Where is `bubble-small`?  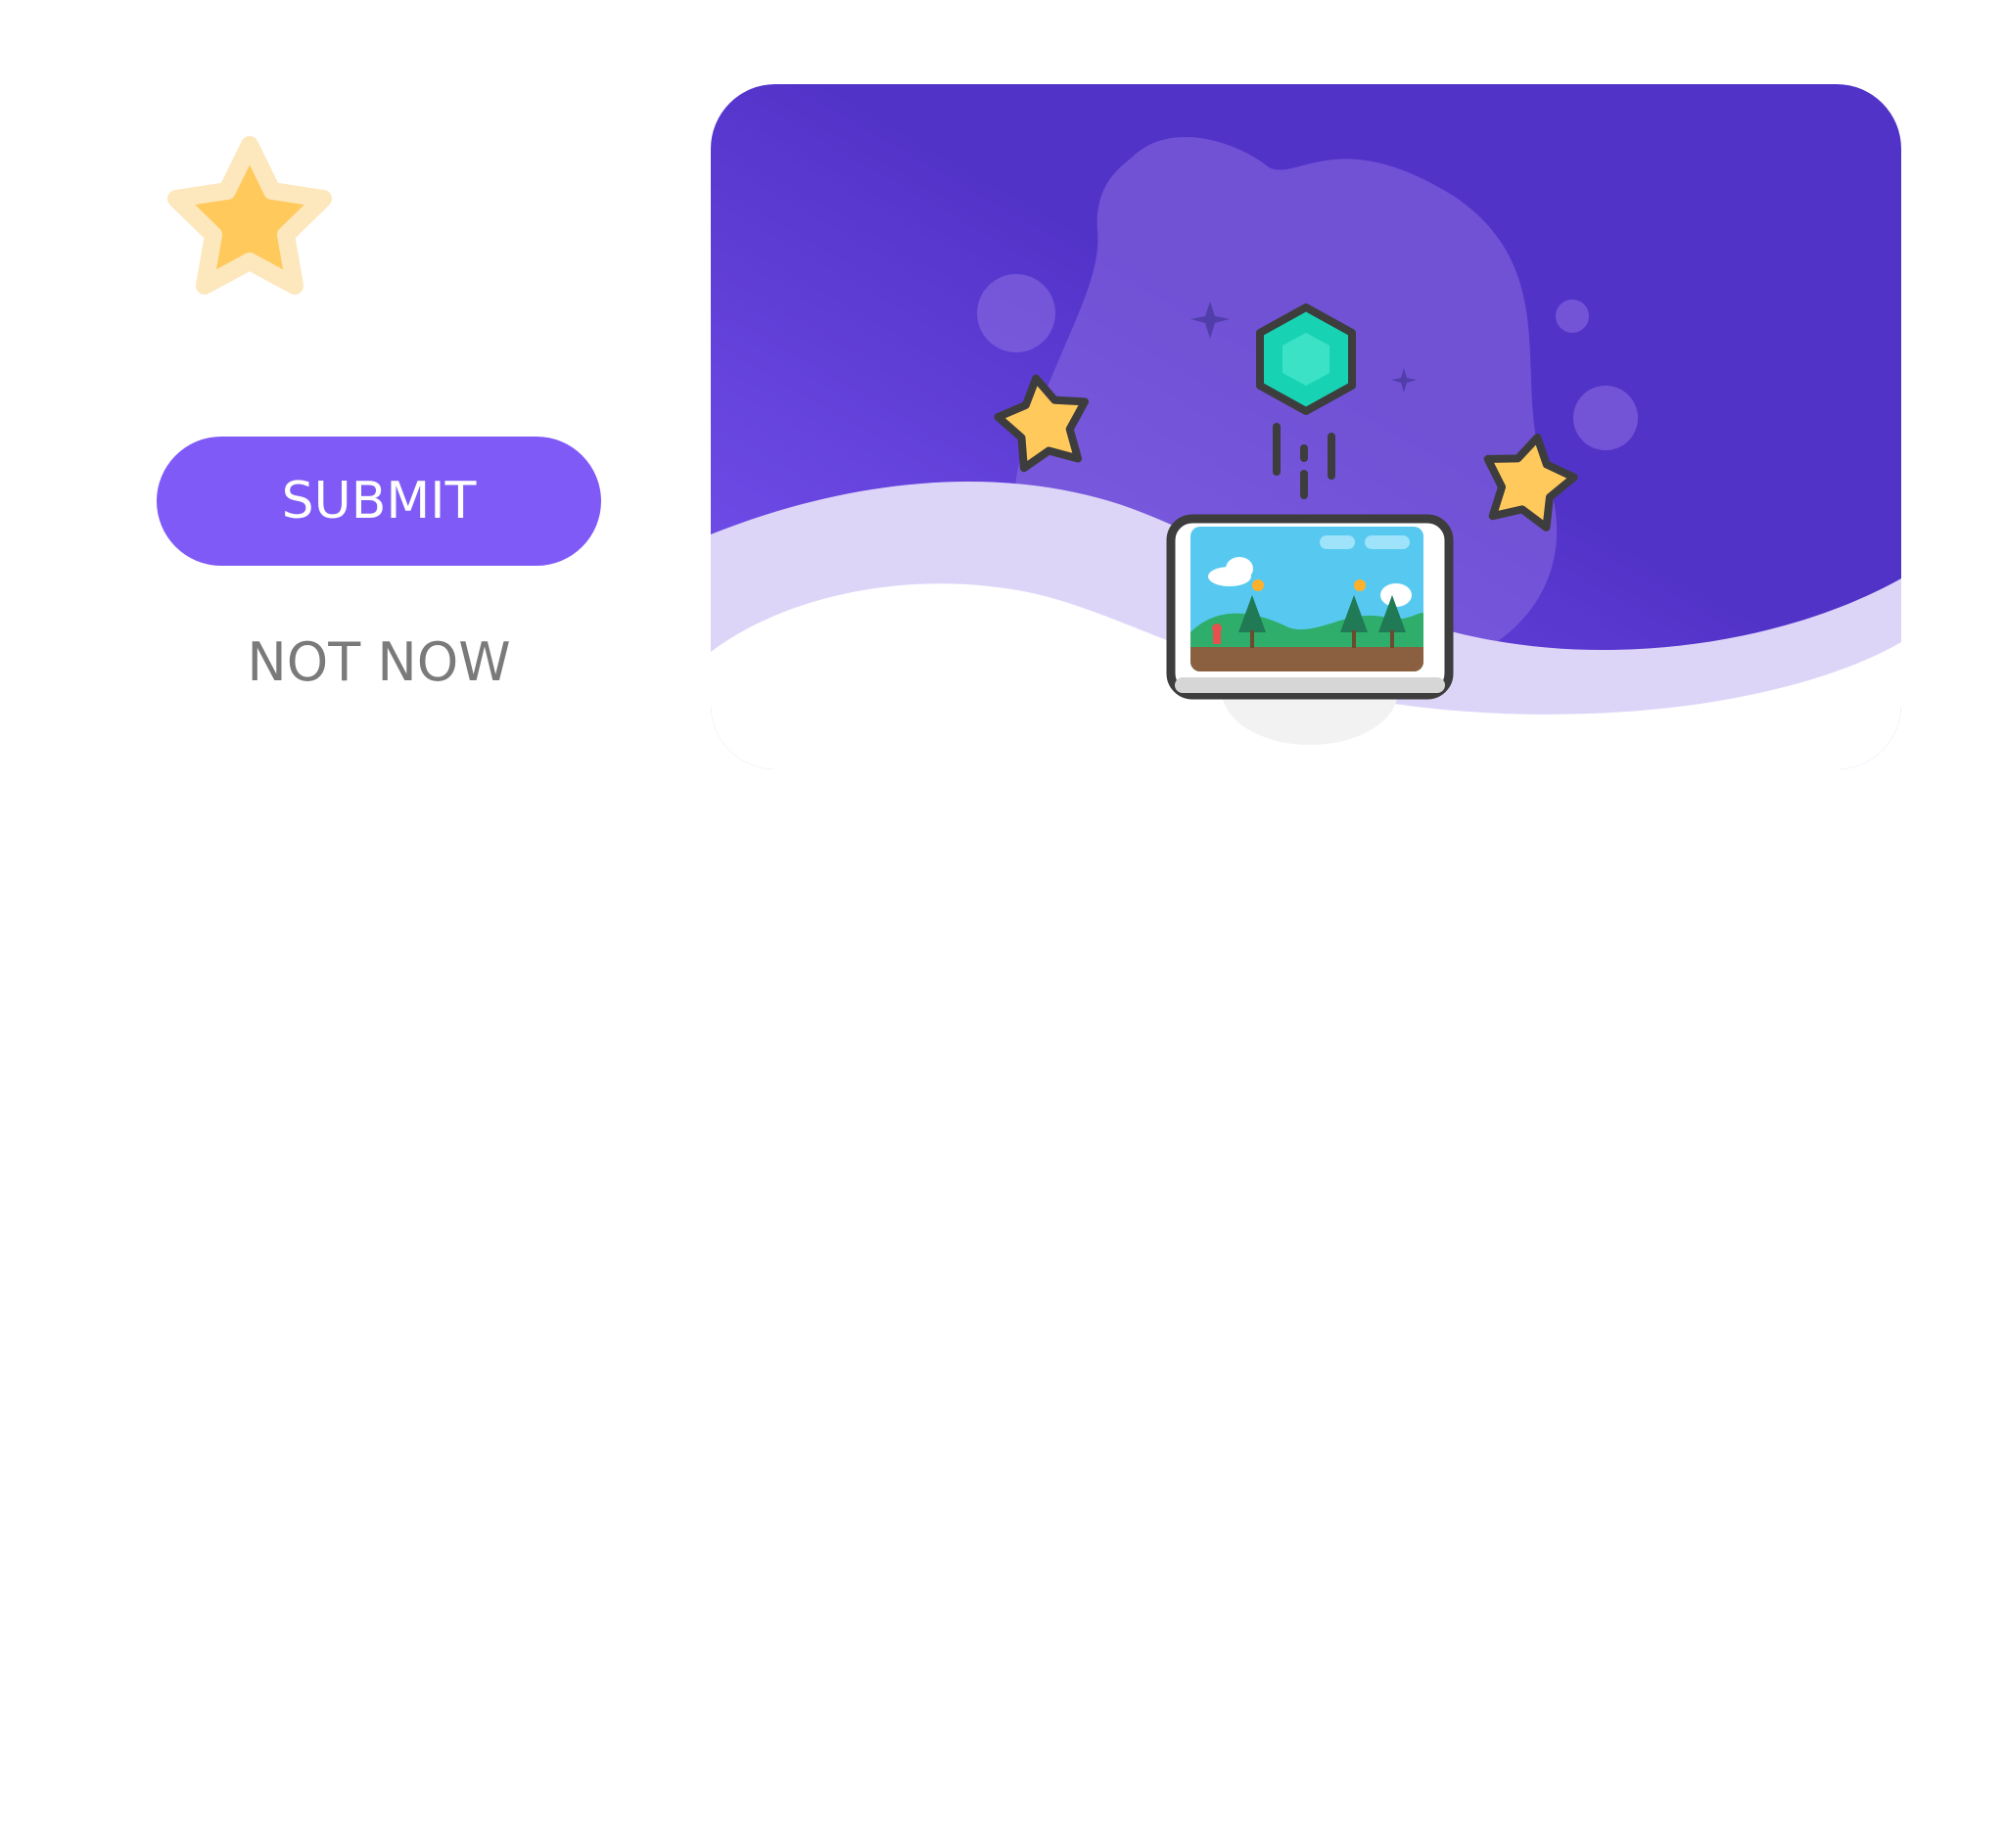
bubble-small is located at coordinates (1572, 316).